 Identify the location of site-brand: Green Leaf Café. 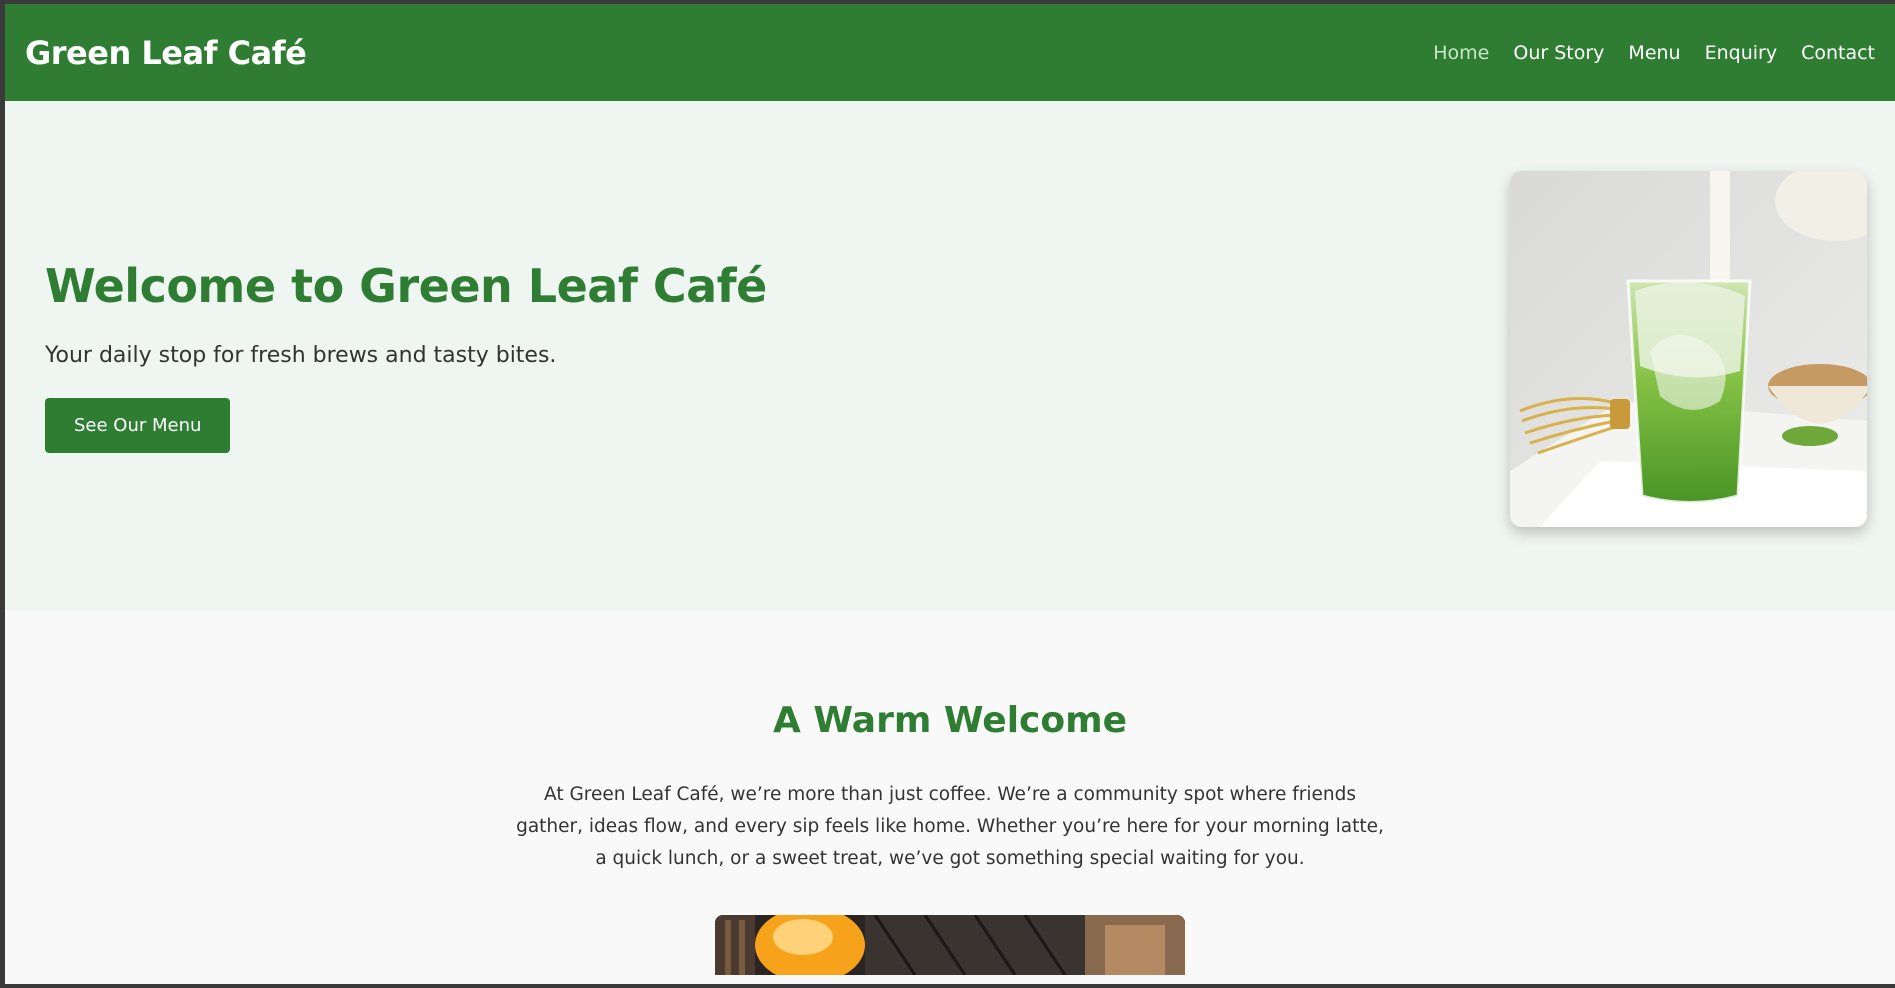
(166, 53).